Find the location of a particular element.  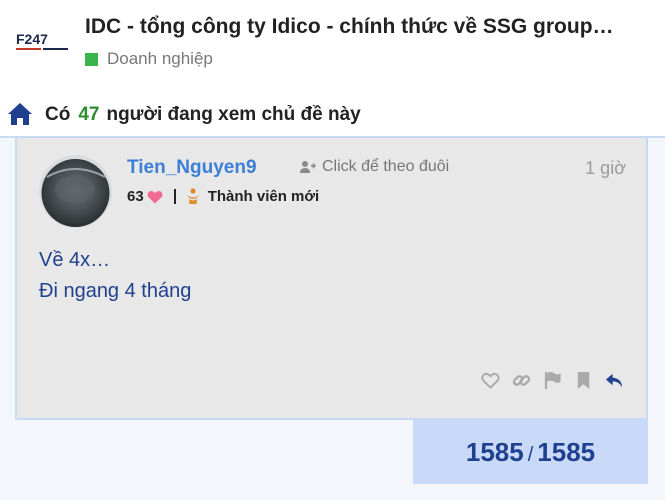

category-badge: Doanh nghiệp is located at coordinates (149, 59).